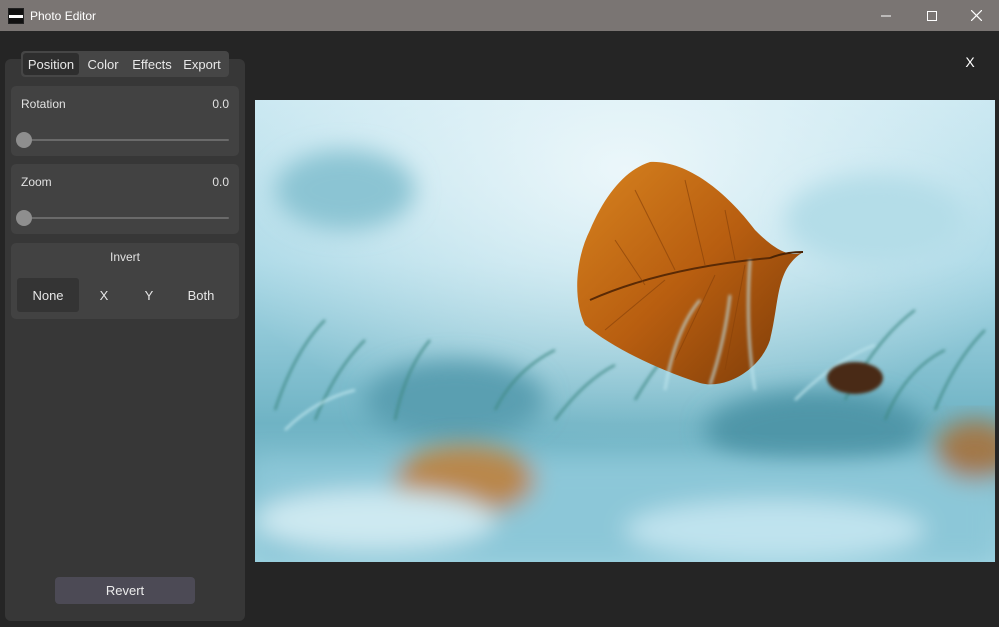 The image size is (999, 627). What do you see at coordinates (202, 64) in the screenshot?
I see `tab-export: Export` at bounding box center [202, 64].